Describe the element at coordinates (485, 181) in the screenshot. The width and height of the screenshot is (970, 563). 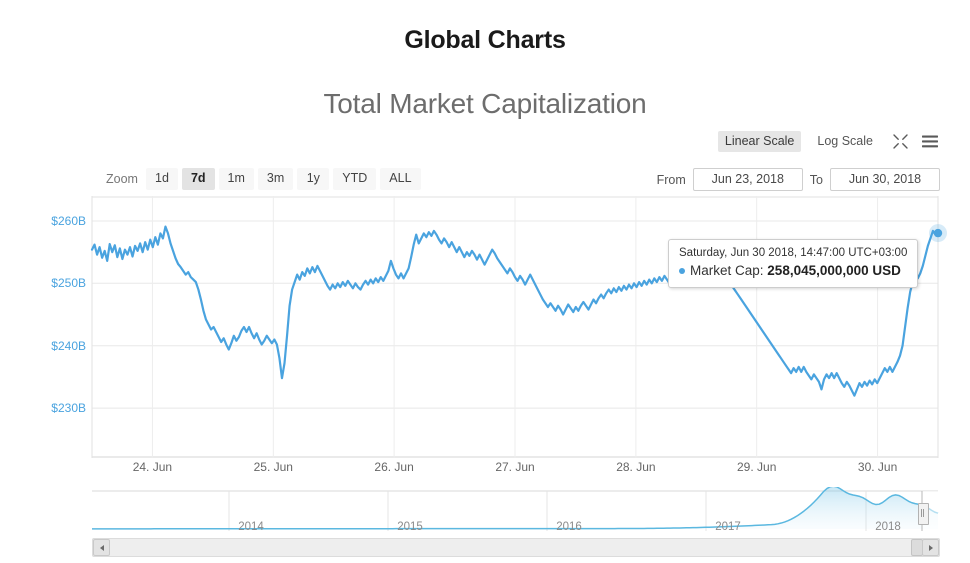
I see `range-selector: Zoom 1d 7d 1m 3m 1y YTD ALL From To` at that location.